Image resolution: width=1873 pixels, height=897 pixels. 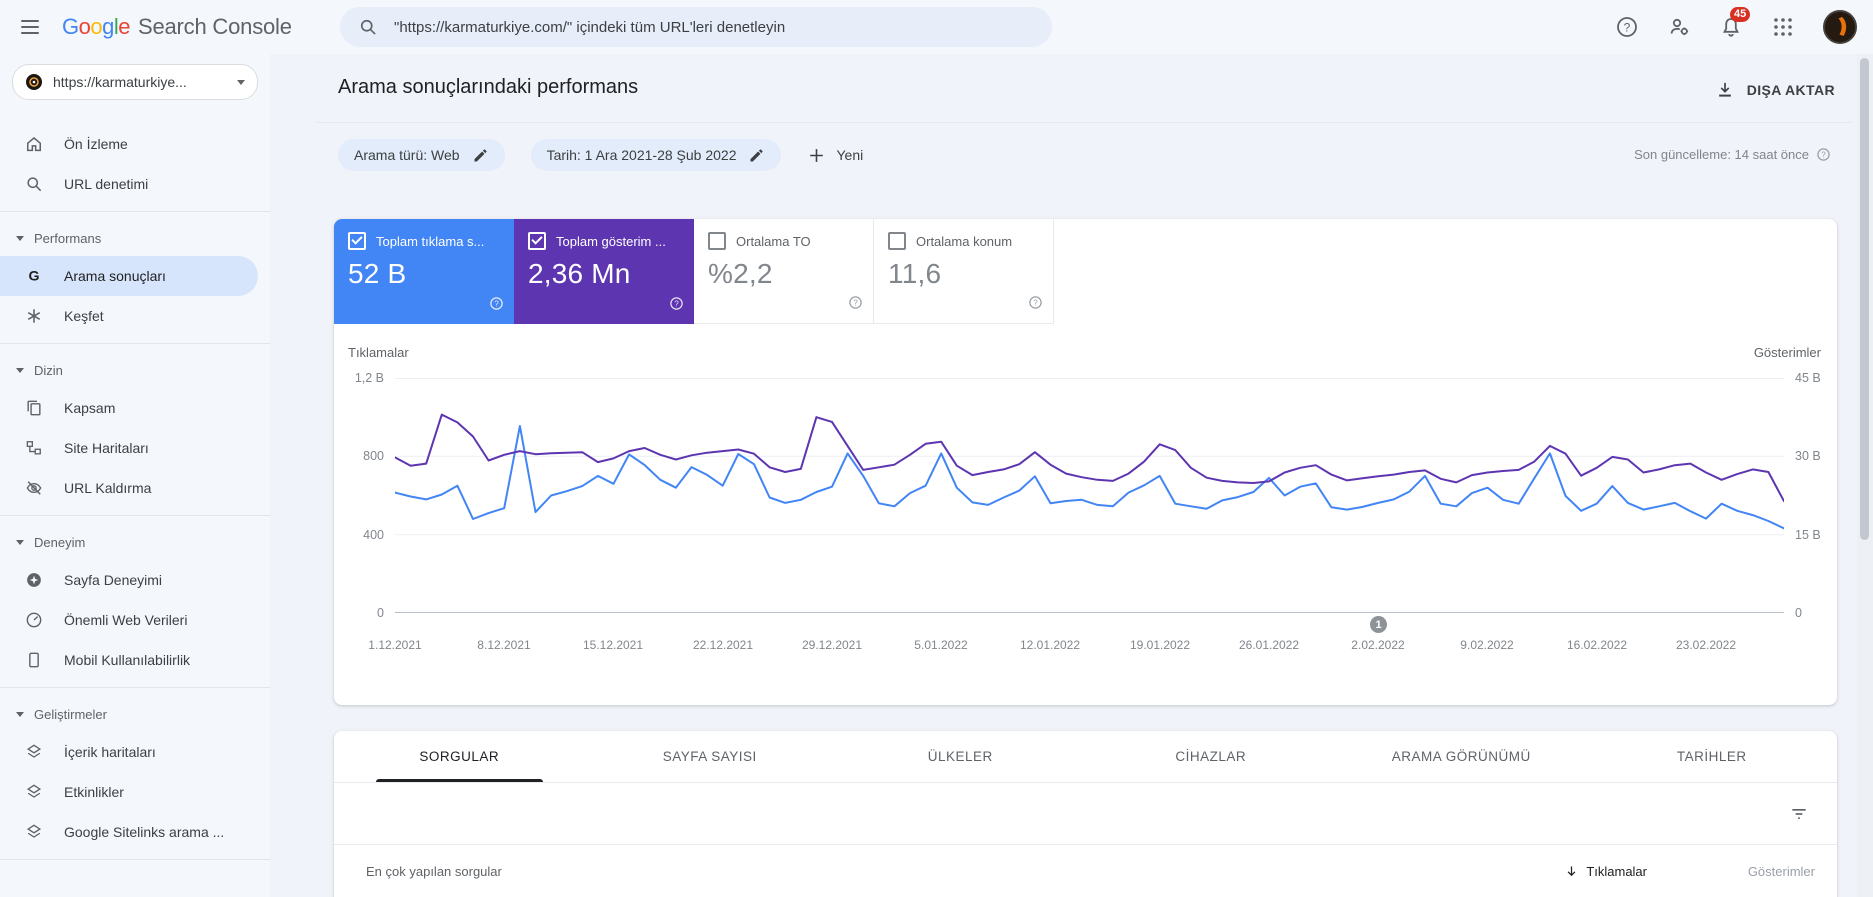 I want to click on x-axis-date: 23.02.2022, so click(x=1706, y=645).